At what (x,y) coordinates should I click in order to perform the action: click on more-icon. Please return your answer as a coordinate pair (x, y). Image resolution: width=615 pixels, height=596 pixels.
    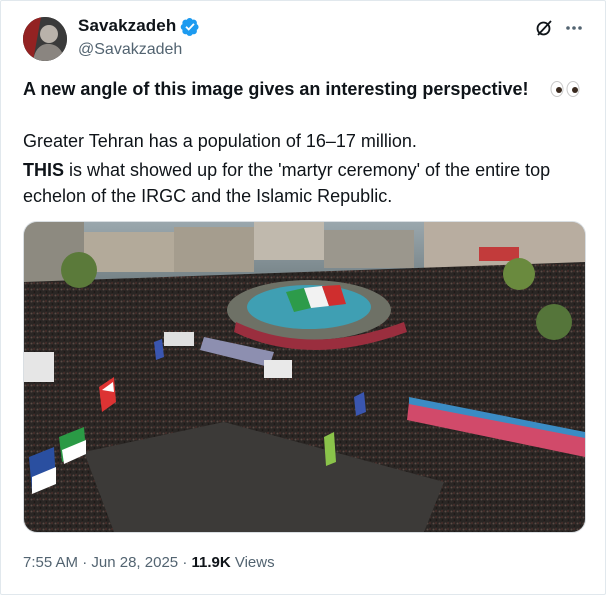
    Looking at the image, I should click on (574, 28).